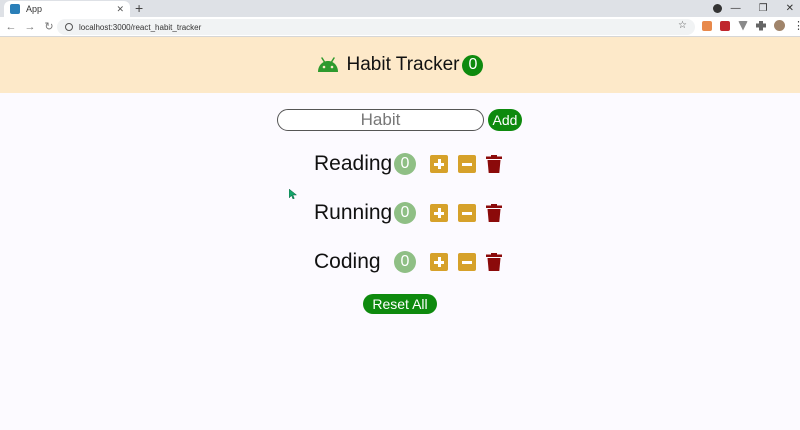 The image size is (800, 430). I want to click on bookmark-star-icon: ☆, so click(682, 25).